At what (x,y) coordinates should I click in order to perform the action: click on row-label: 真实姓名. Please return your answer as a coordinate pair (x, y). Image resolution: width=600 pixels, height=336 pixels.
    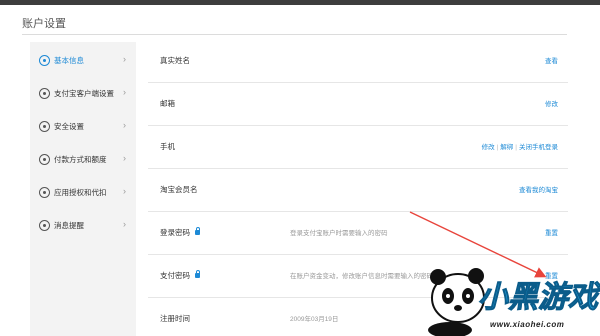
    Looking at the image, I should click on (175, 60).